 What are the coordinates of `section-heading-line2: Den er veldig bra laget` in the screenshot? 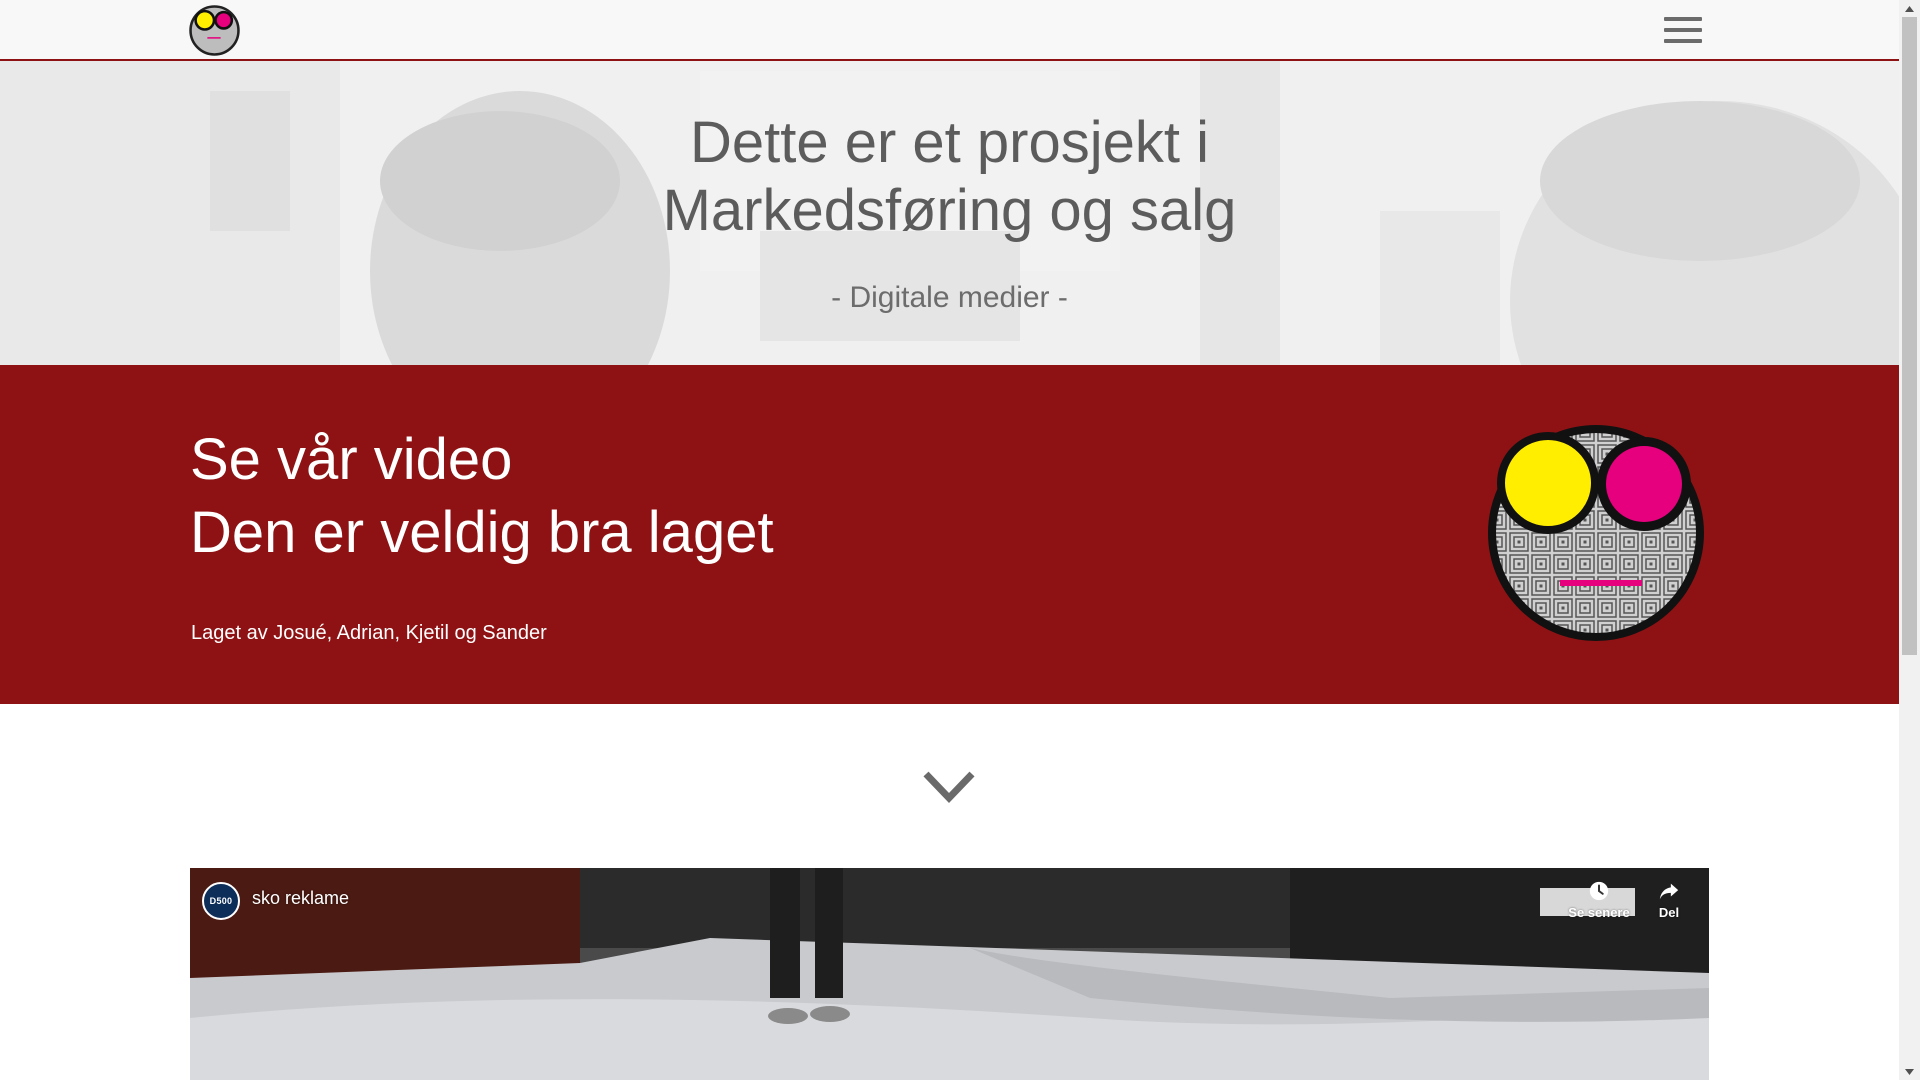 It's located at (482, 532).